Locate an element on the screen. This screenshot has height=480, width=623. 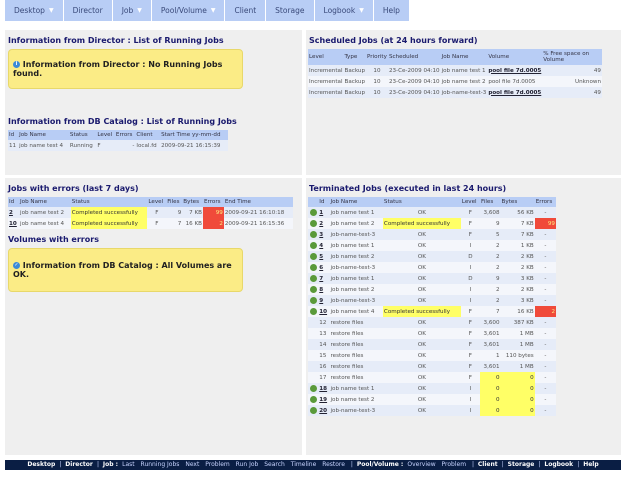
scheduled-title: Scheduled Jobs (at 24 hours forward) is located at coordinates (393, 40).